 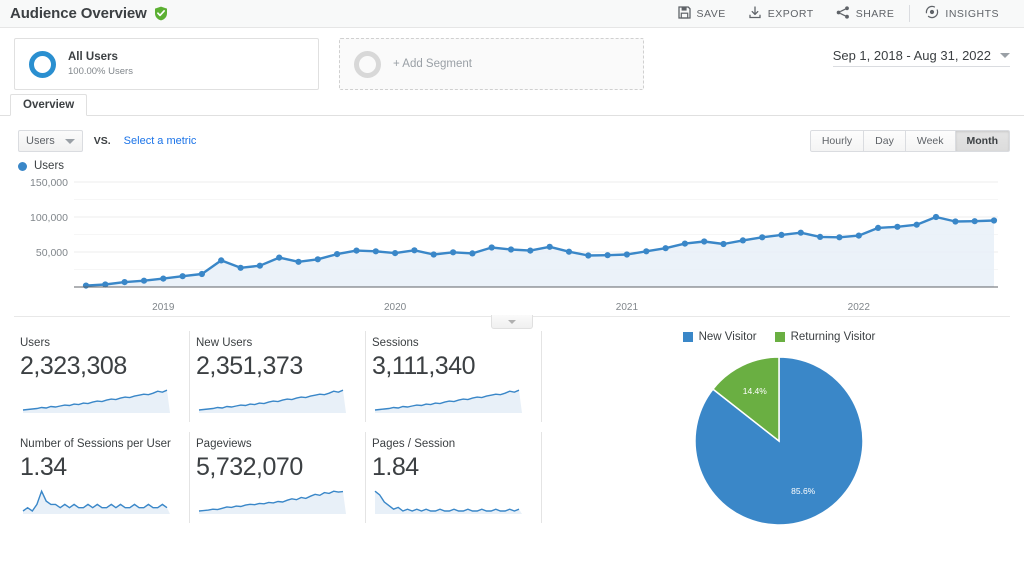 I want to click on metric-select: Users, so click(x=50, y=141).